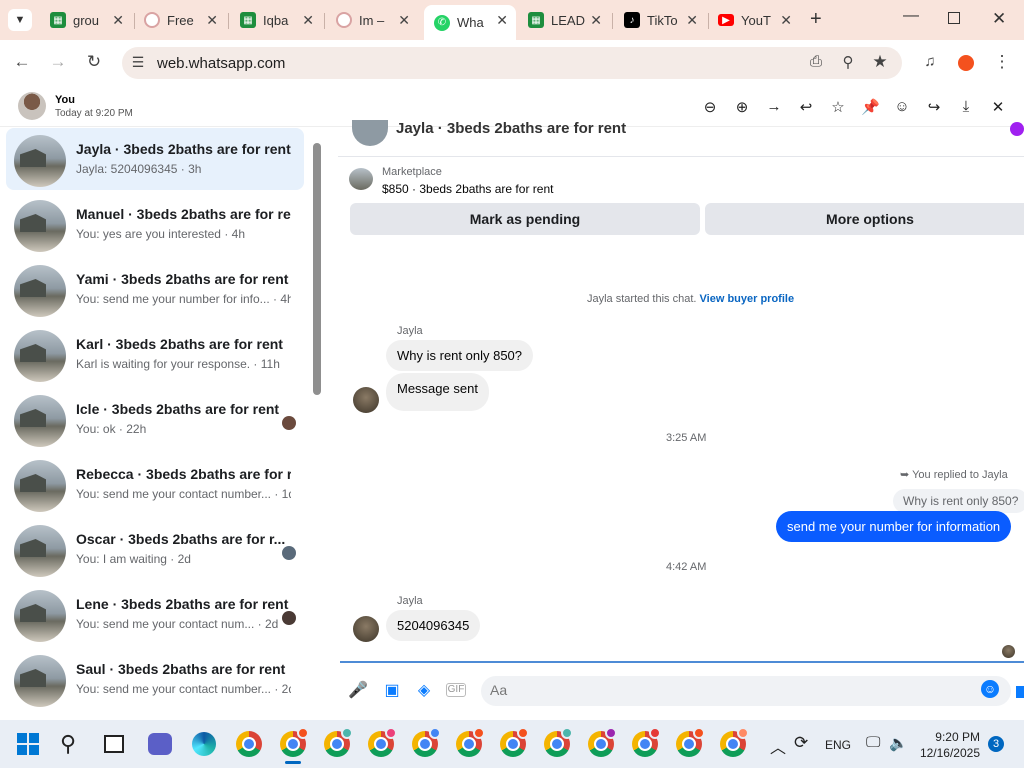  I want to click on install-app-icon: ⎙, so click(816, 61).